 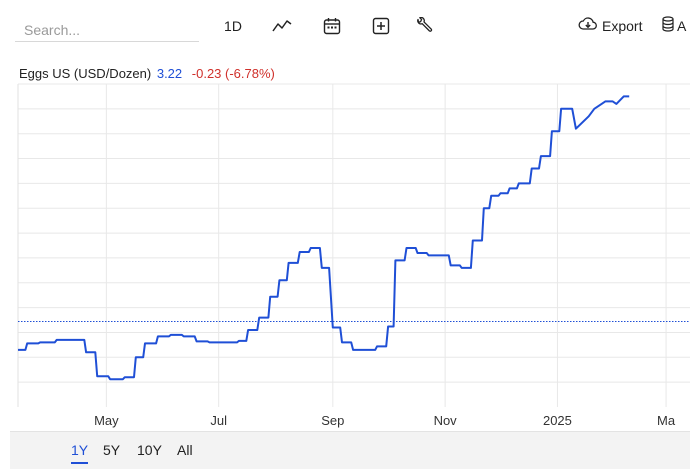 I want to click on x-tick-label: Jul, so click(x=218, y=420).